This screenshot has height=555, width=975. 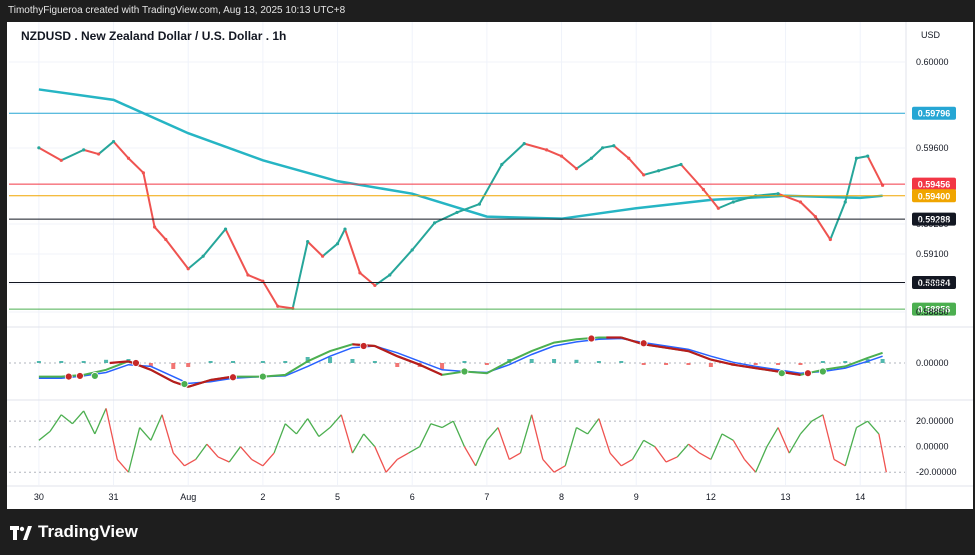 I want to click on x-tick-label: 30, so click(x=39, y=497).